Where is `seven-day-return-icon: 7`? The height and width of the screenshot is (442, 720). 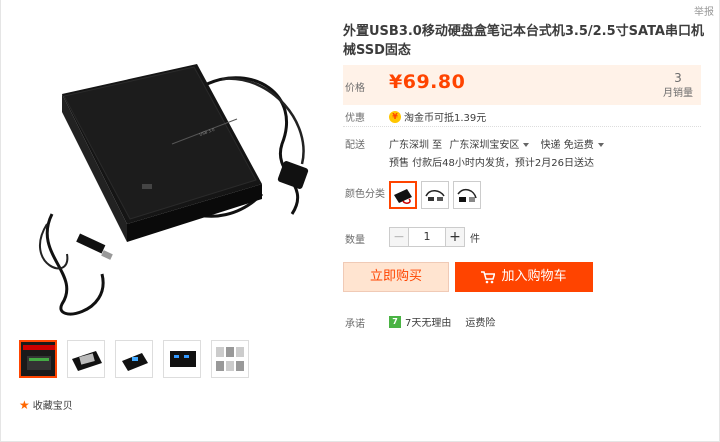 seven-day-return-icon: 7 is located at coordinates (395, 321).